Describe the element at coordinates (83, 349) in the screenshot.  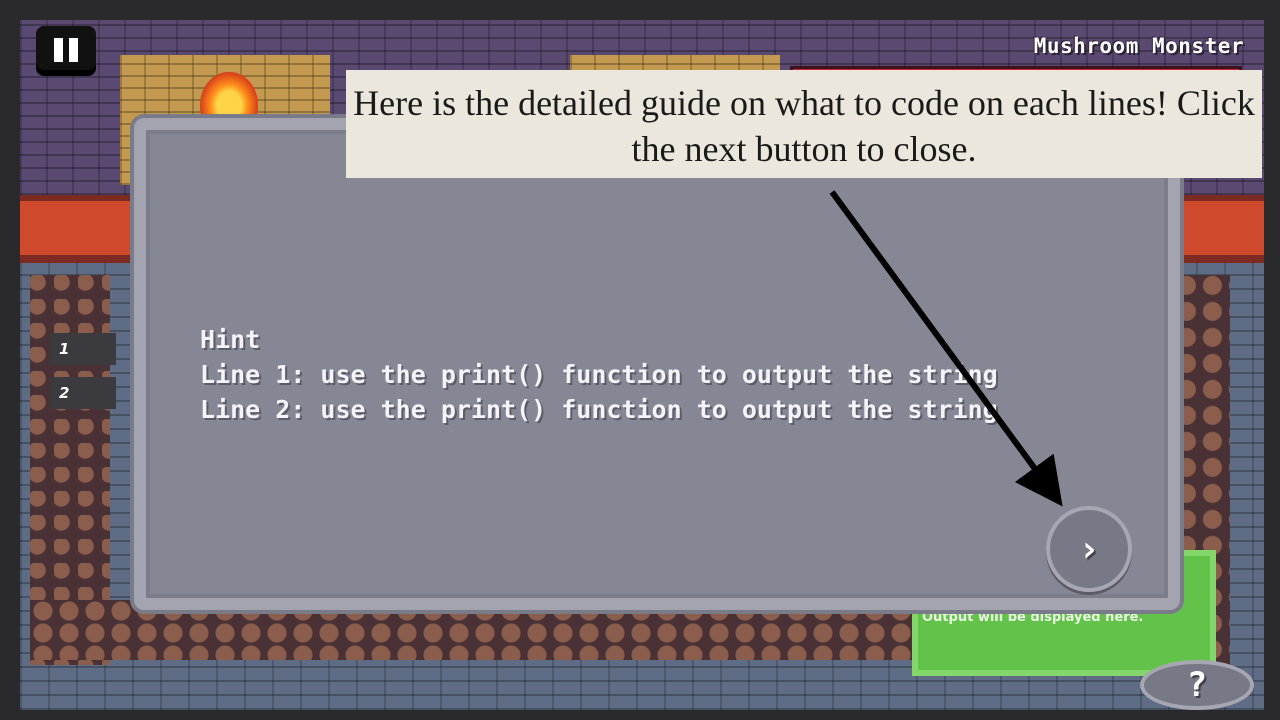
I see `code-line-number-1: 1` at that location.